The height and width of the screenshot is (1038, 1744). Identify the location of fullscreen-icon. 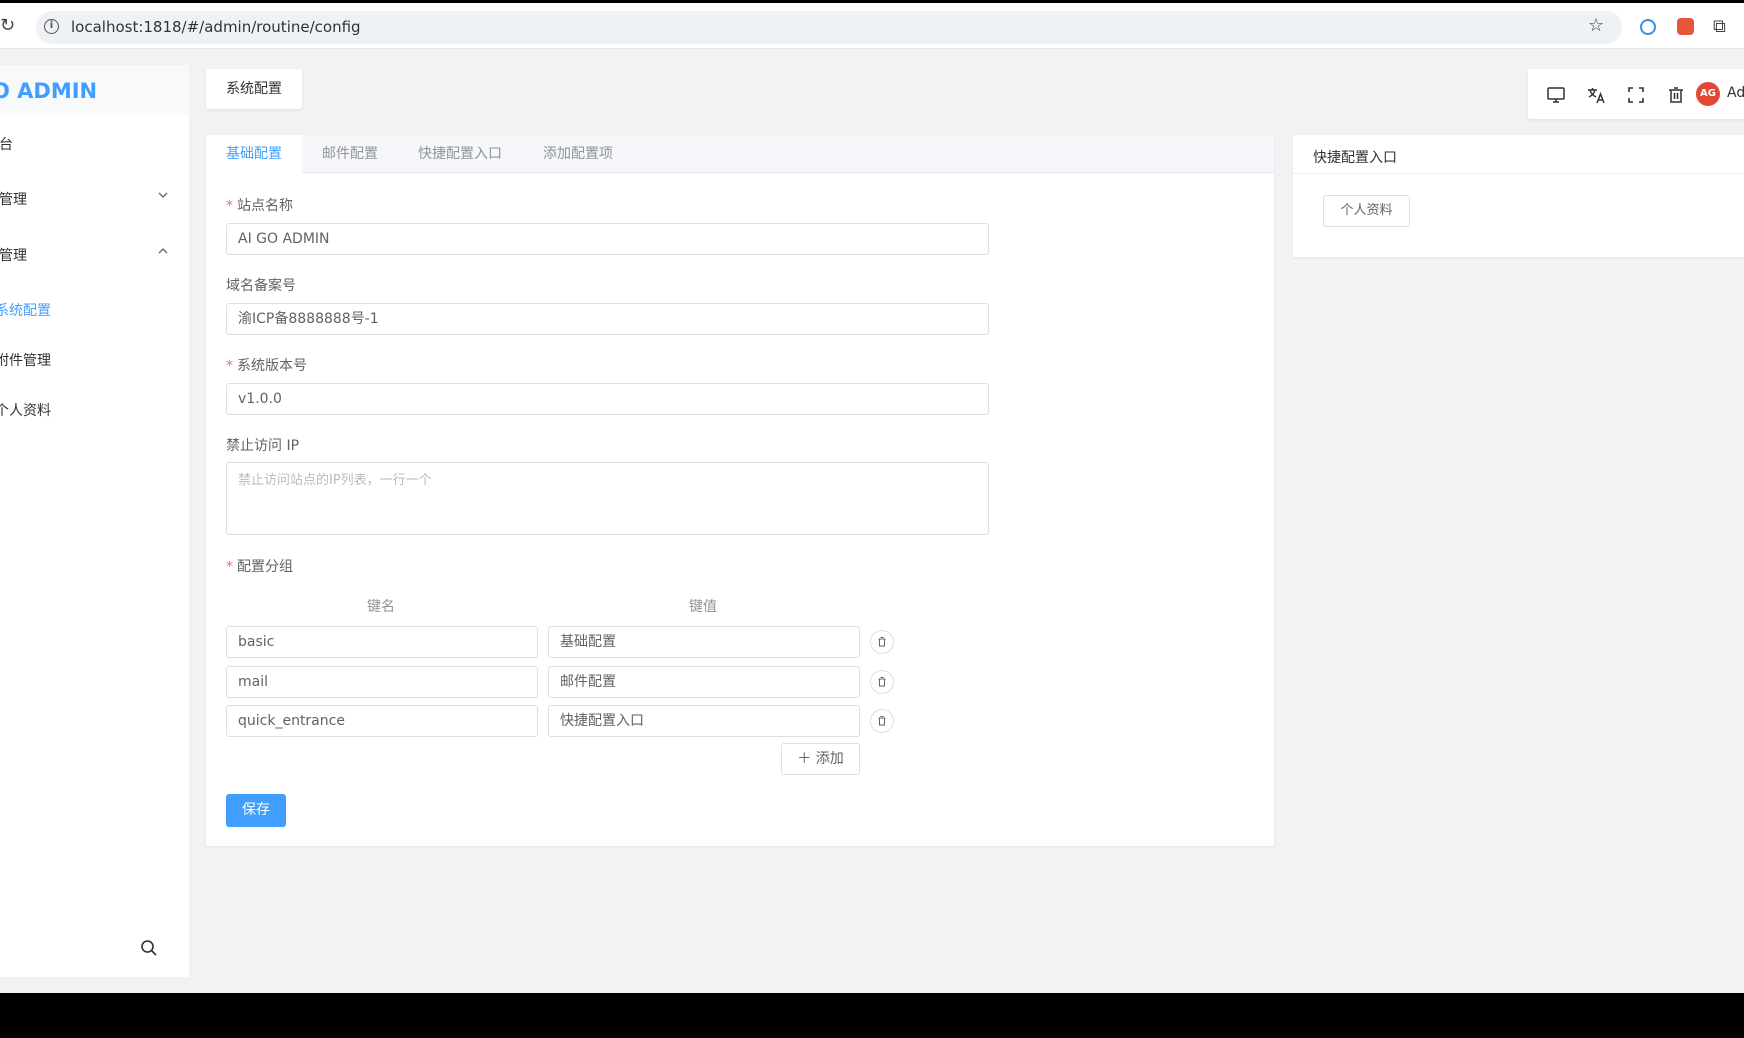
(1636, 95).